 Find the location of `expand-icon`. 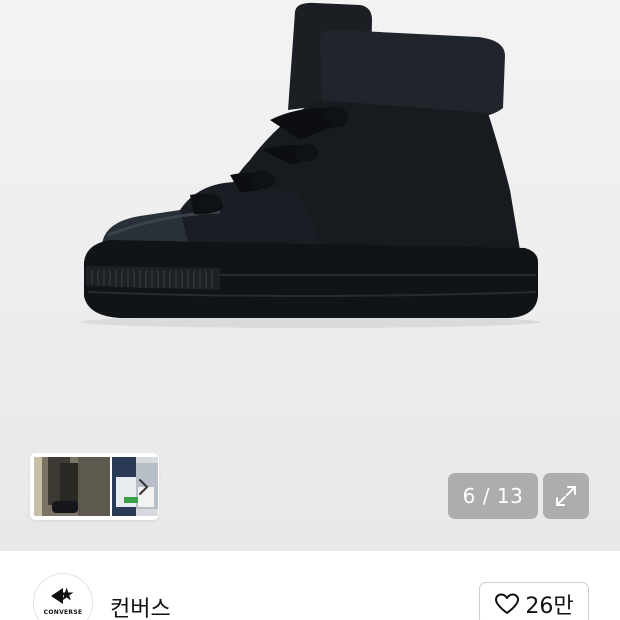

expand-icon is located at coordinates (566, 496).